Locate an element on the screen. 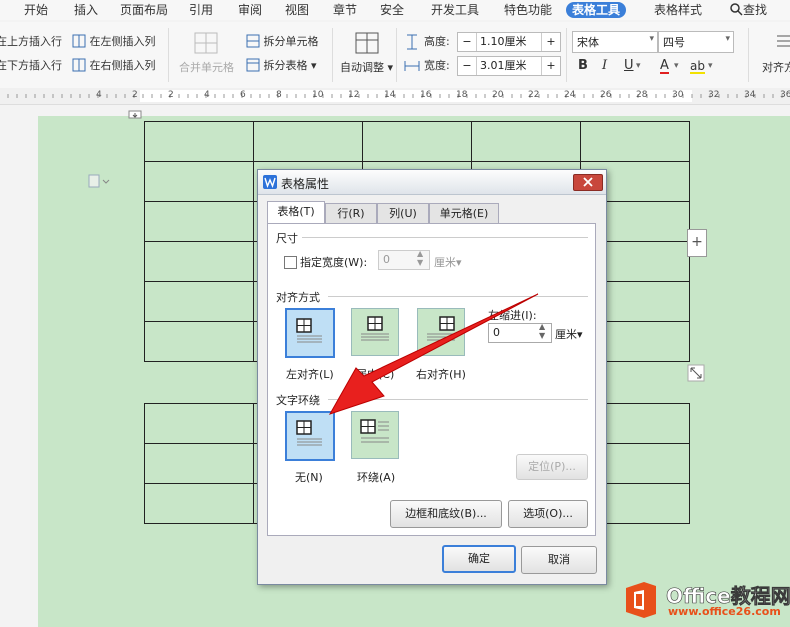  annotation-arrow-icon is located at coordinates (433, 354).